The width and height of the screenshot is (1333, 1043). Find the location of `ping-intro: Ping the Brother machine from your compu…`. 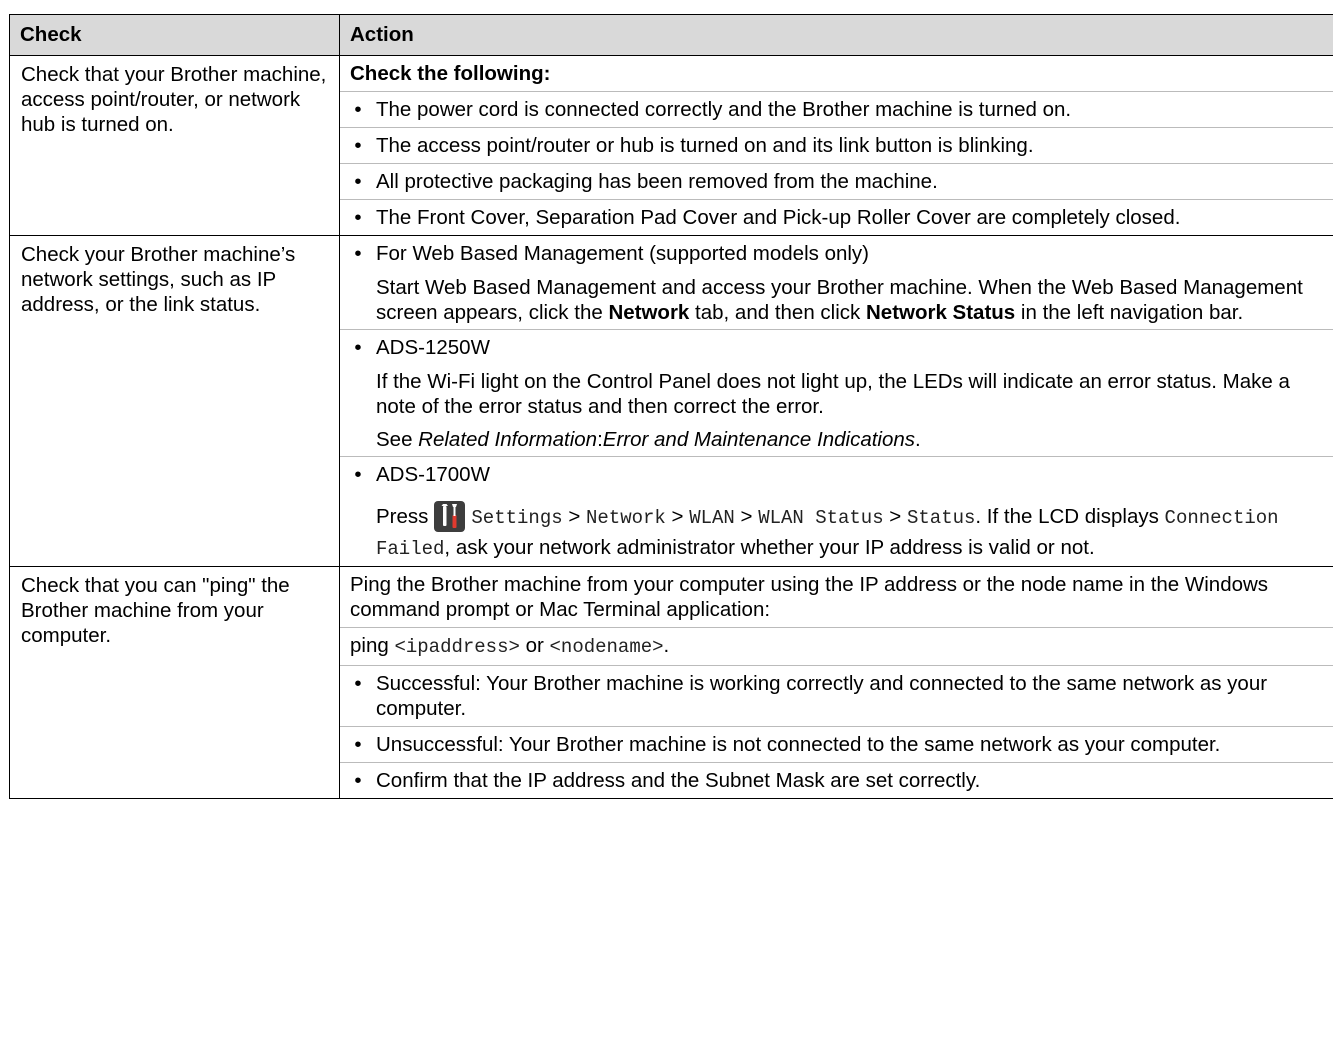

ping-intro: Ping the Brother machine from your compu… is located at coordinates (809, 596).